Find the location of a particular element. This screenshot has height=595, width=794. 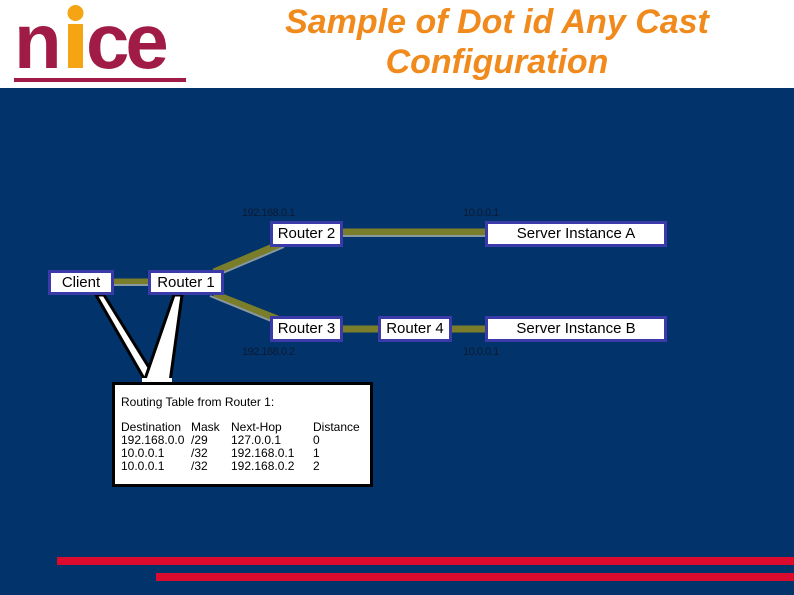

node-server-b-label: Server Instance B is located at coordinates (576, 328).